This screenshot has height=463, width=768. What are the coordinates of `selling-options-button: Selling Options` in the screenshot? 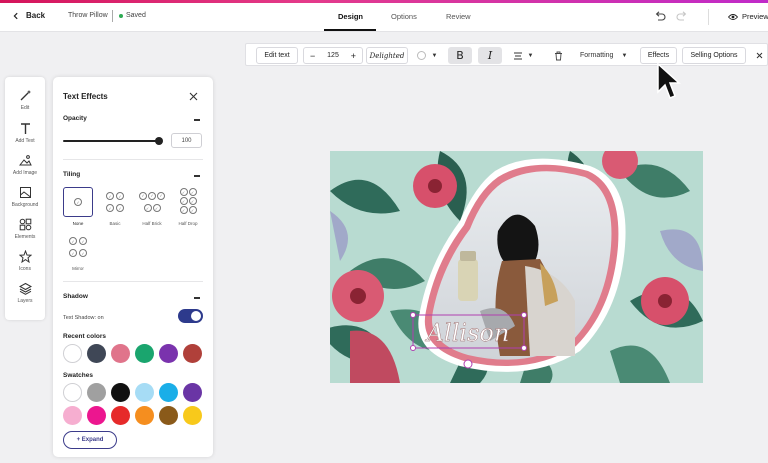 It's located at (714, 55).